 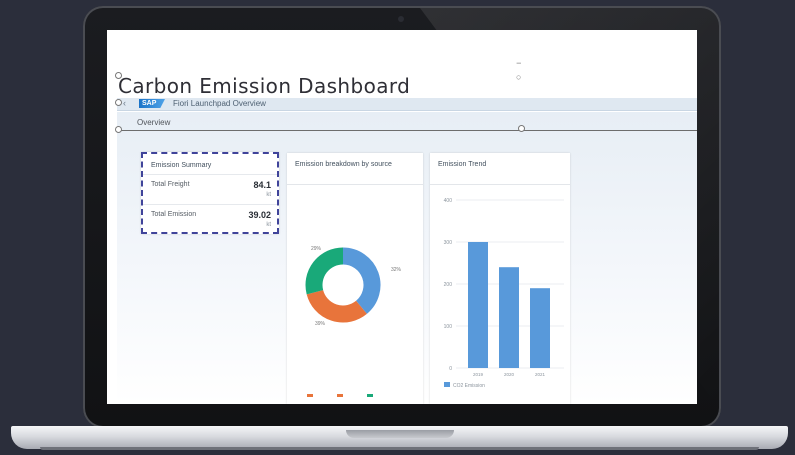 What do you see at coordinates (210, 188) in the screenshot?
I see `kpi-row: Total Freight 84.1 kt` at bounding box center [210, 188].